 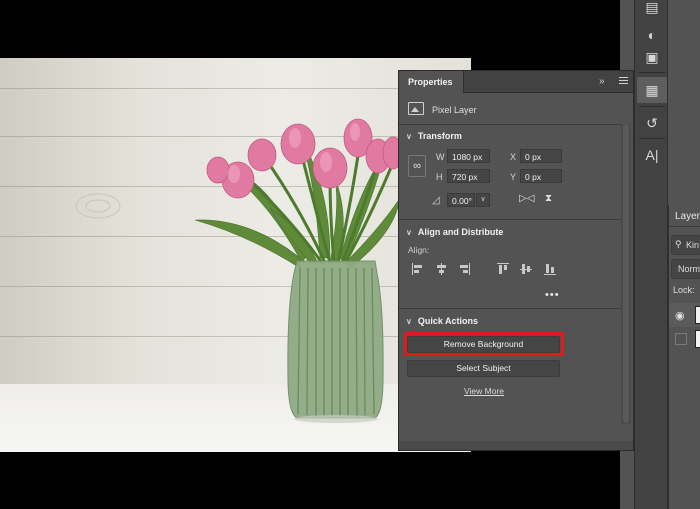 What do you see at coordinates (684, 357) in the screenshot?
I see `layers-panel: Layers ⚲ Kin Norma Lock: ◉` at bounding box center [684, 357].